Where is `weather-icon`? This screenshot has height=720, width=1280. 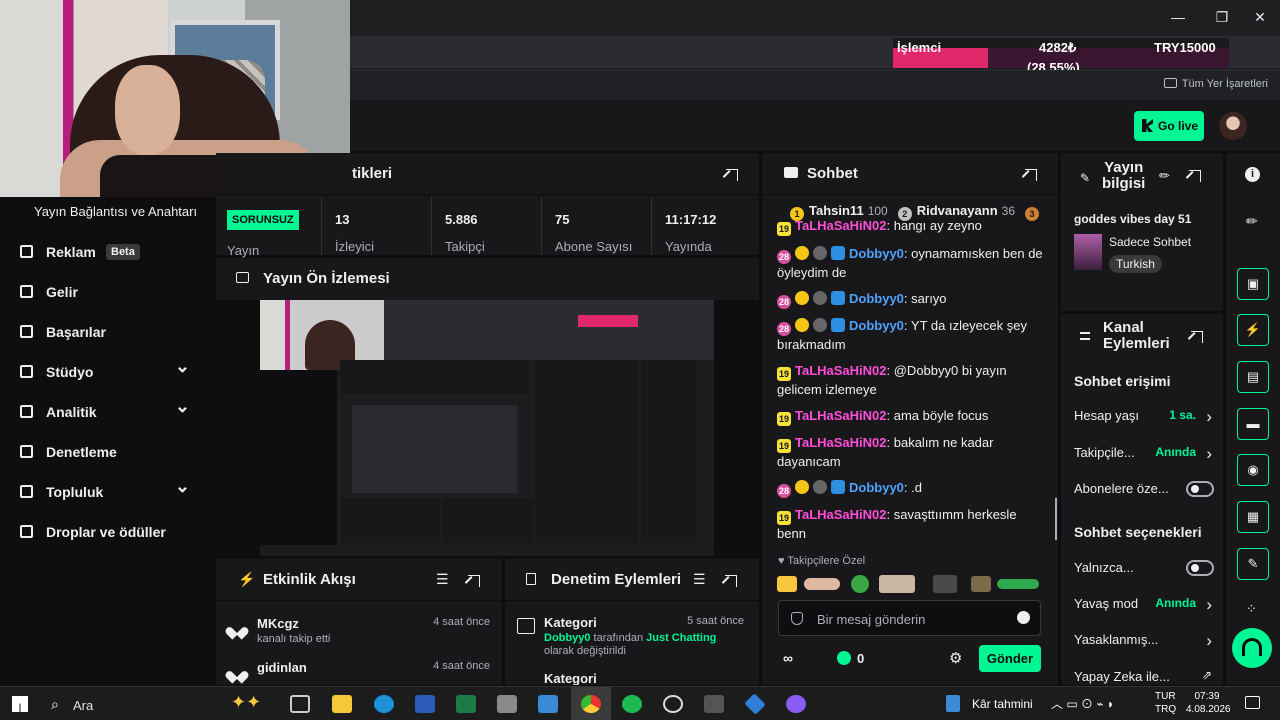
weather-icon is located at coordinates (953, 703).